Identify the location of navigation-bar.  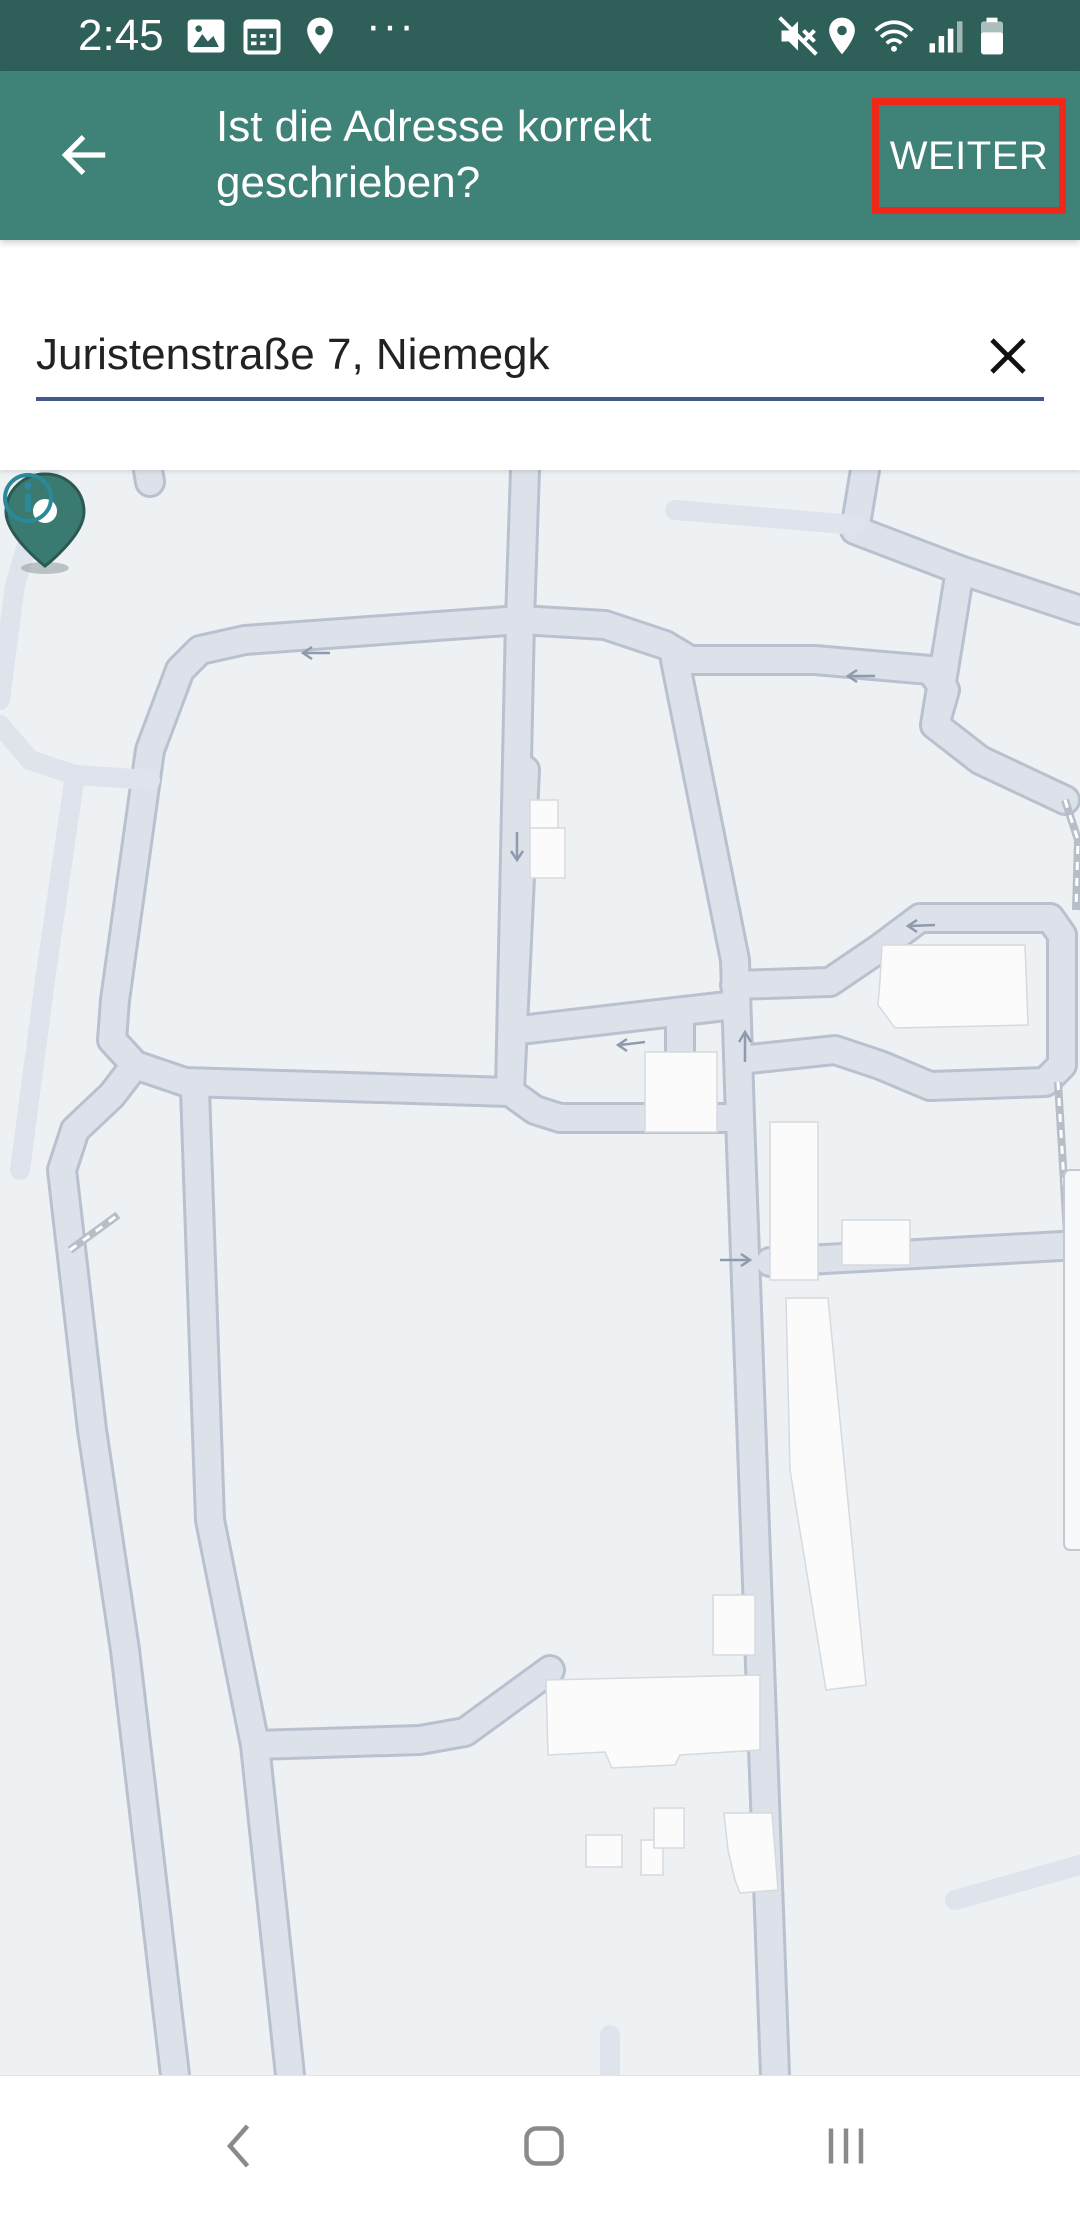
(540, 2147).